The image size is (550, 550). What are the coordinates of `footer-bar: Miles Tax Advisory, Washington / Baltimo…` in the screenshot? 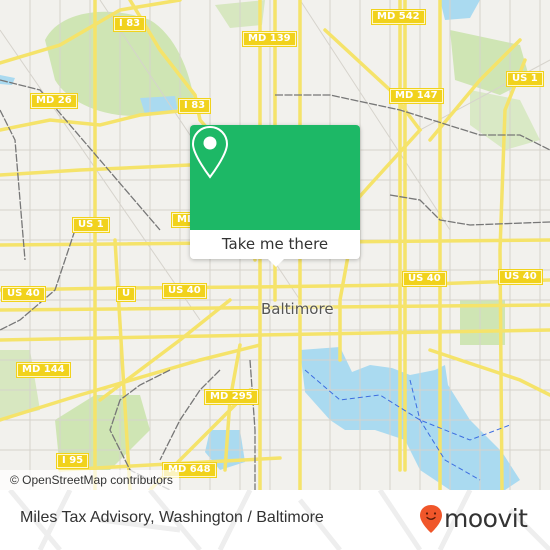 It's located at (275, 520).